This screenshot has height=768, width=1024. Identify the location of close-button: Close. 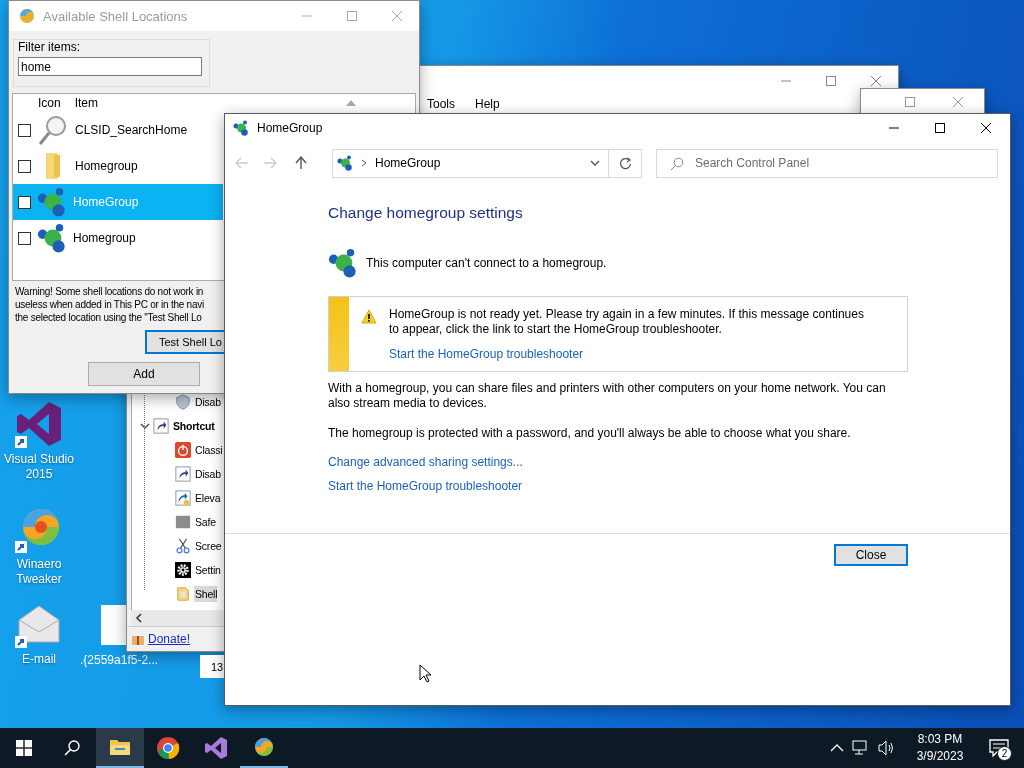
(871, 555).